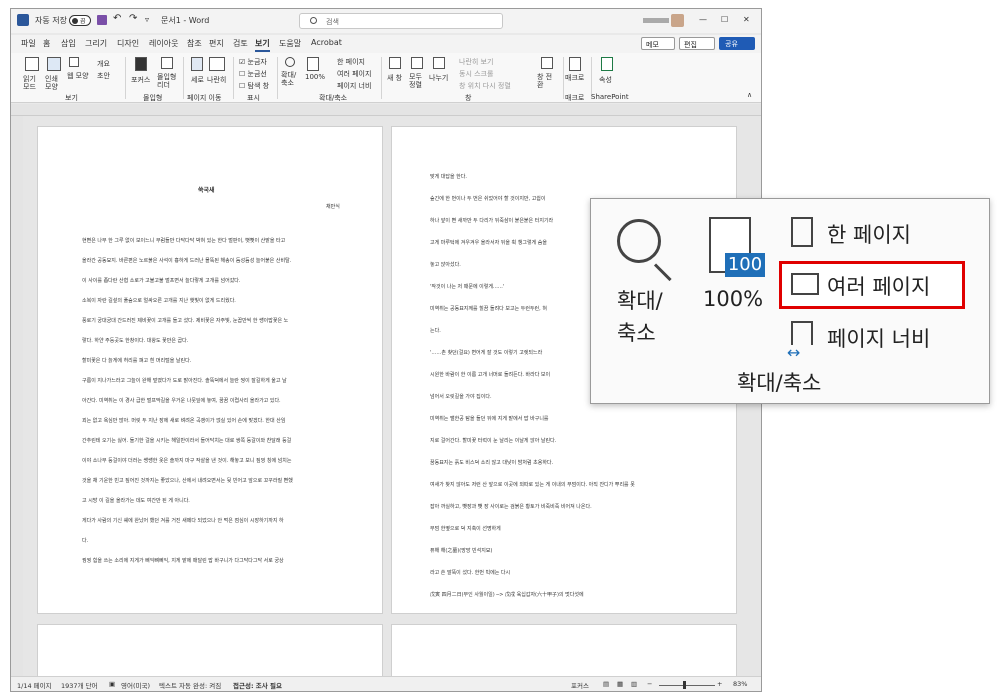 This screenshot has height=695, width=1000. I want to click on zoom-out-icon: −, so click(649, 684).